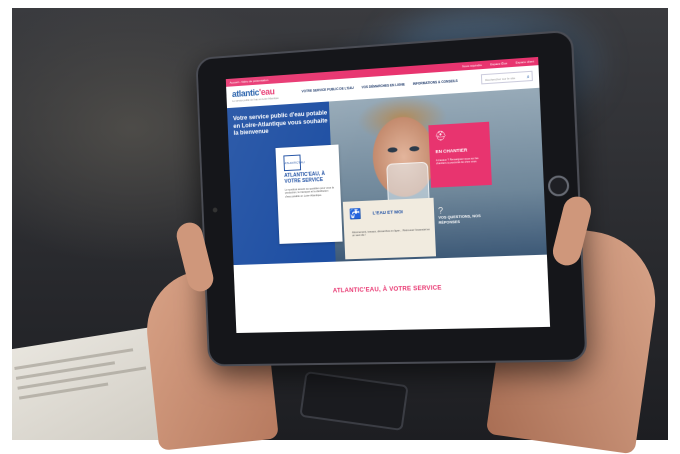 The image size is (680, 454). What do you see at coordinates (528, 77) in the screenshot?
I see `search-icon: ⌕` at bounding box center [528, 77].